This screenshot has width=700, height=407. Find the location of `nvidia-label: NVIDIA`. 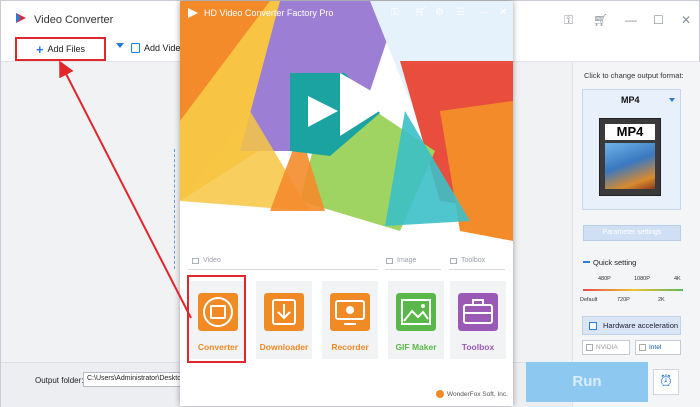

nvidia-label: NVIDIA is located at coordinates (607, 347).